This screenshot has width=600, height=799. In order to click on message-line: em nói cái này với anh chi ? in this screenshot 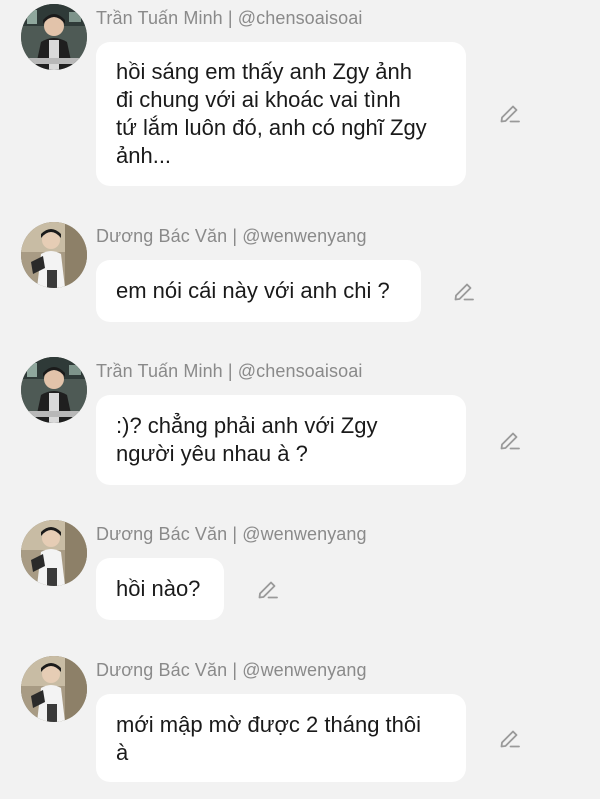, I will do `click(253, 290)`.